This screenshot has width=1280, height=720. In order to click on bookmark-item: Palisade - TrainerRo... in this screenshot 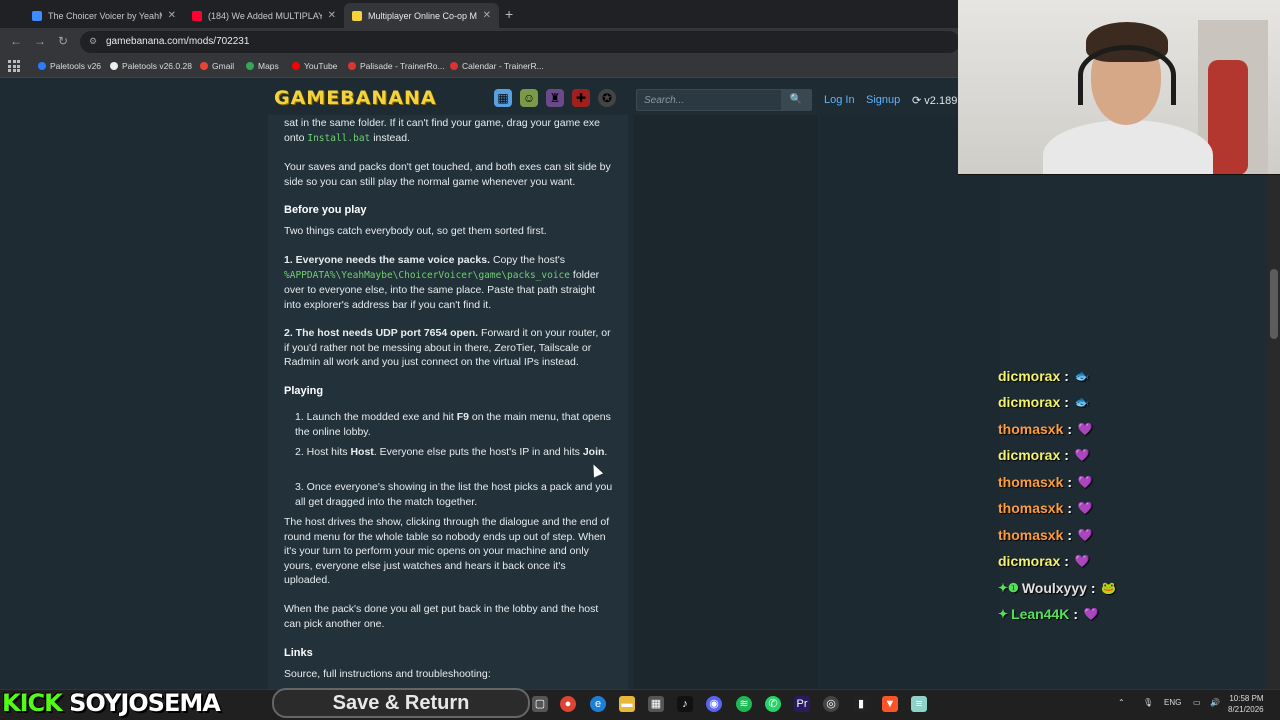, I will do `click(396, 66)`.